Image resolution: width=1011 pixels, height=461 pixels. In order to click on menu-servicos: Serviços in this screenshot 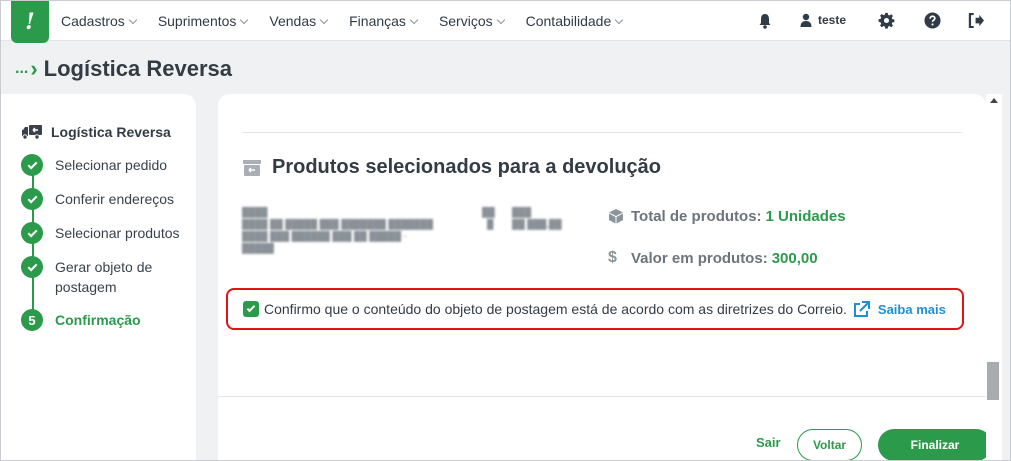, I will do `click(471, 21)`.